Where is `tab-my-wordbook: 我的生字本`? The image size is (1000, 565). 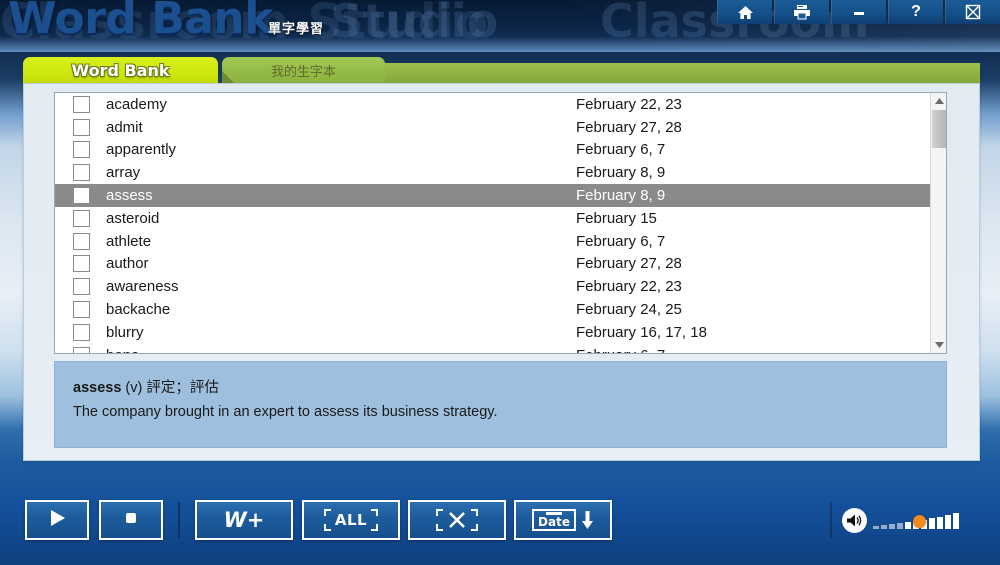 tab-my-wordbook: 我的生字本 is located at coordinates (303, 70).